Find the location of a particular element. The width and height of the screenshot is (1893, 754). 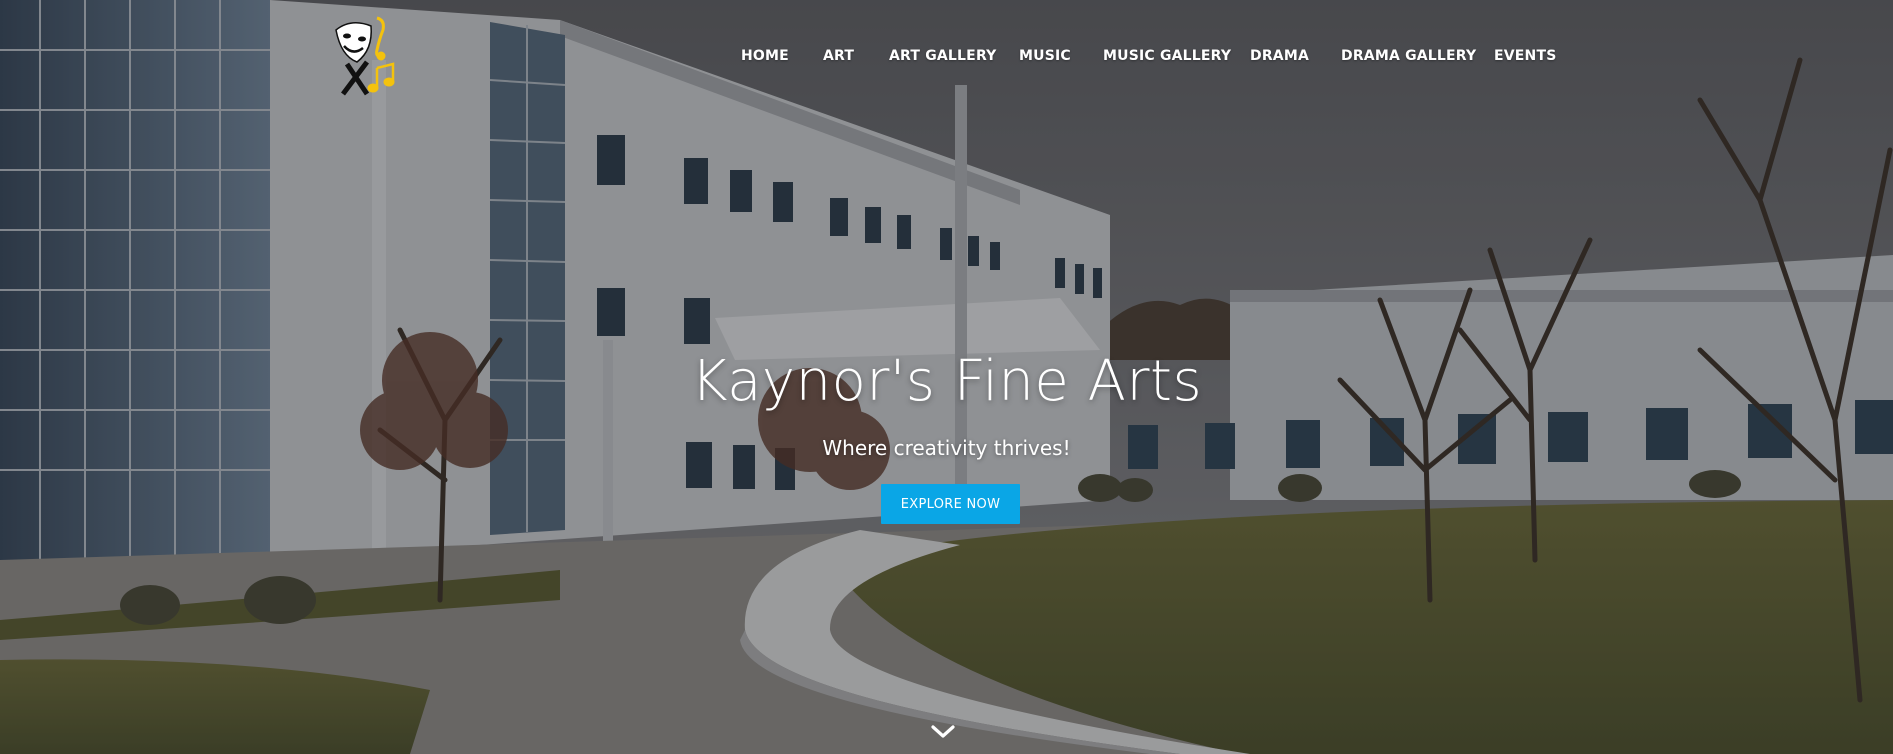

hero-title: Kaynor's Fine Arts is located at coordinates (946, 381).